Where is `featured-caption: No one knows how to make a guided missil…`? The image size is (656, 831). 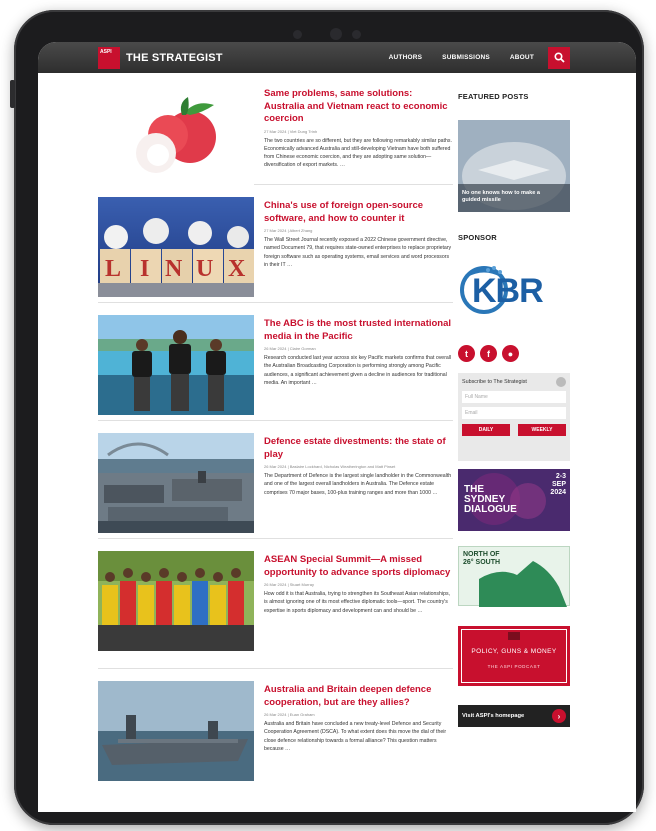 featured-caption: No one knows how to make a guided missil… is located at coordinates (501, 196).